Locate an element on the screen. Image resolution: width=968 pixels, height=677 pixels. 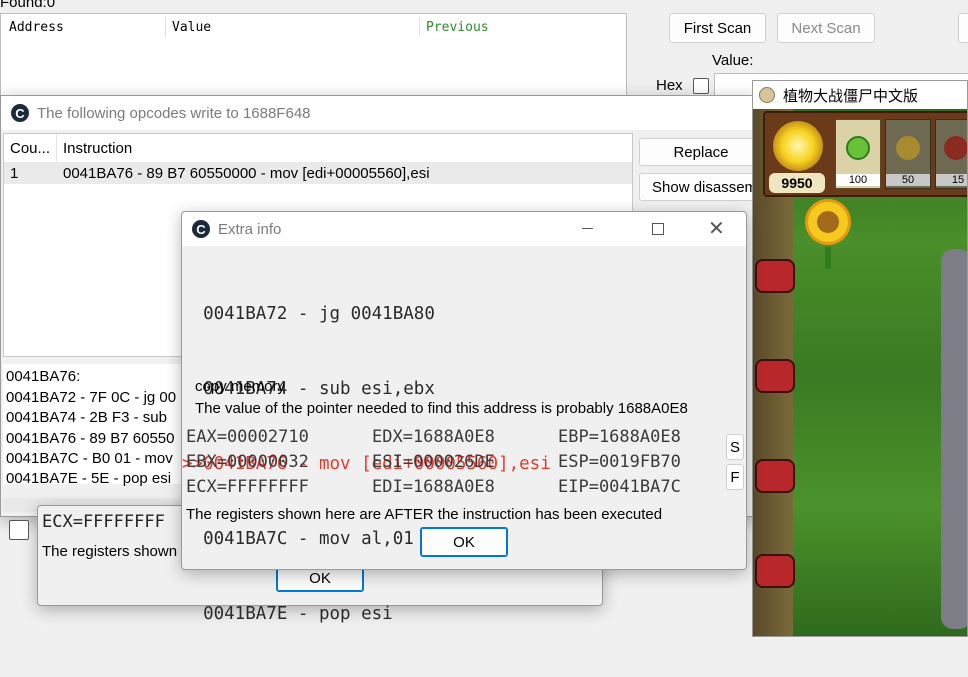
show-disassembler-button: Show disassem is located at coordinates (701, 187).